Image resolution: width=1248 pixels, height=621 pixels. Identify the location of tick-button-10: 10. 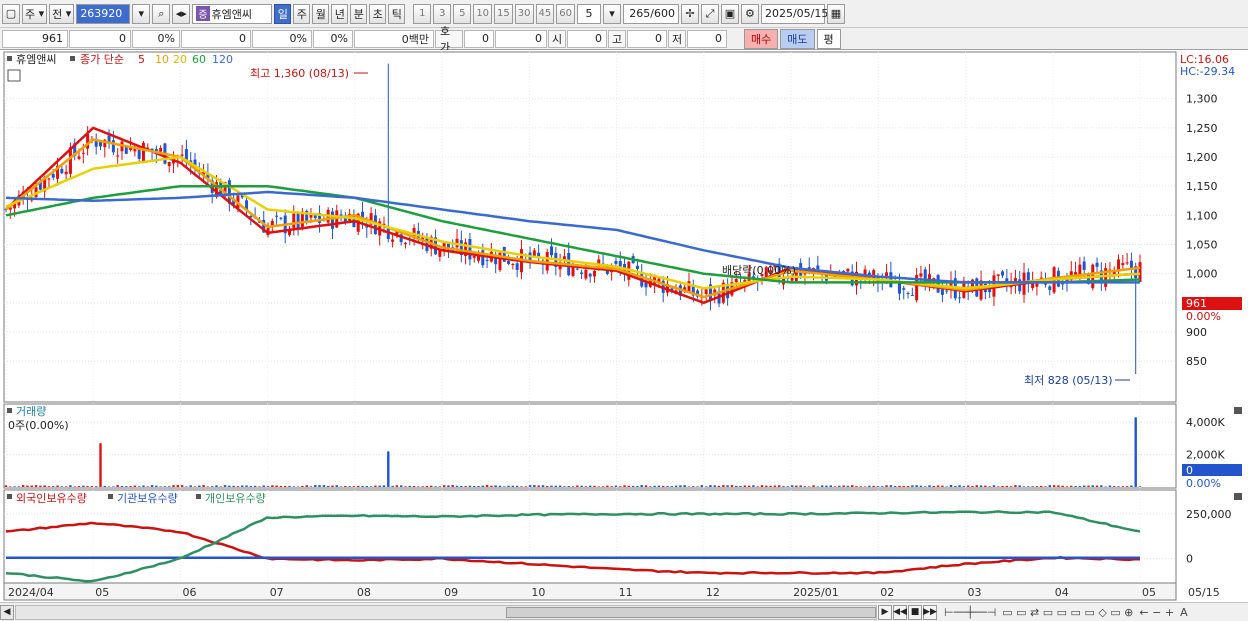
(483, 13).